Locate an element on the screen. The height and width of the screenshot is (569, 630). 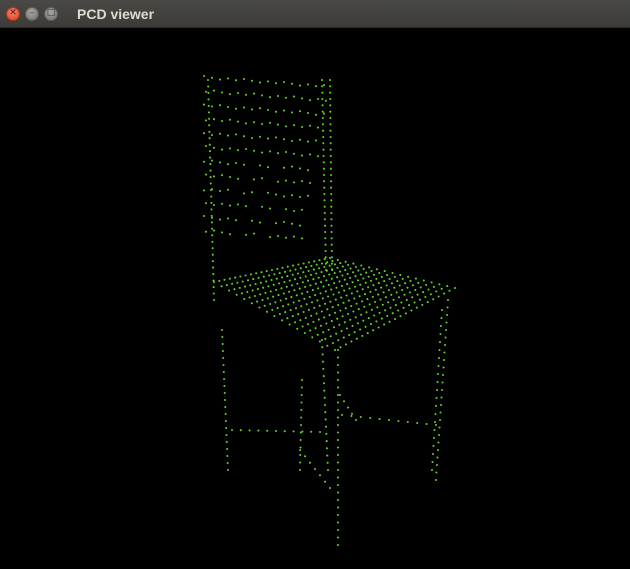
close-icon: ✕ is located at coordinates (13, 13).